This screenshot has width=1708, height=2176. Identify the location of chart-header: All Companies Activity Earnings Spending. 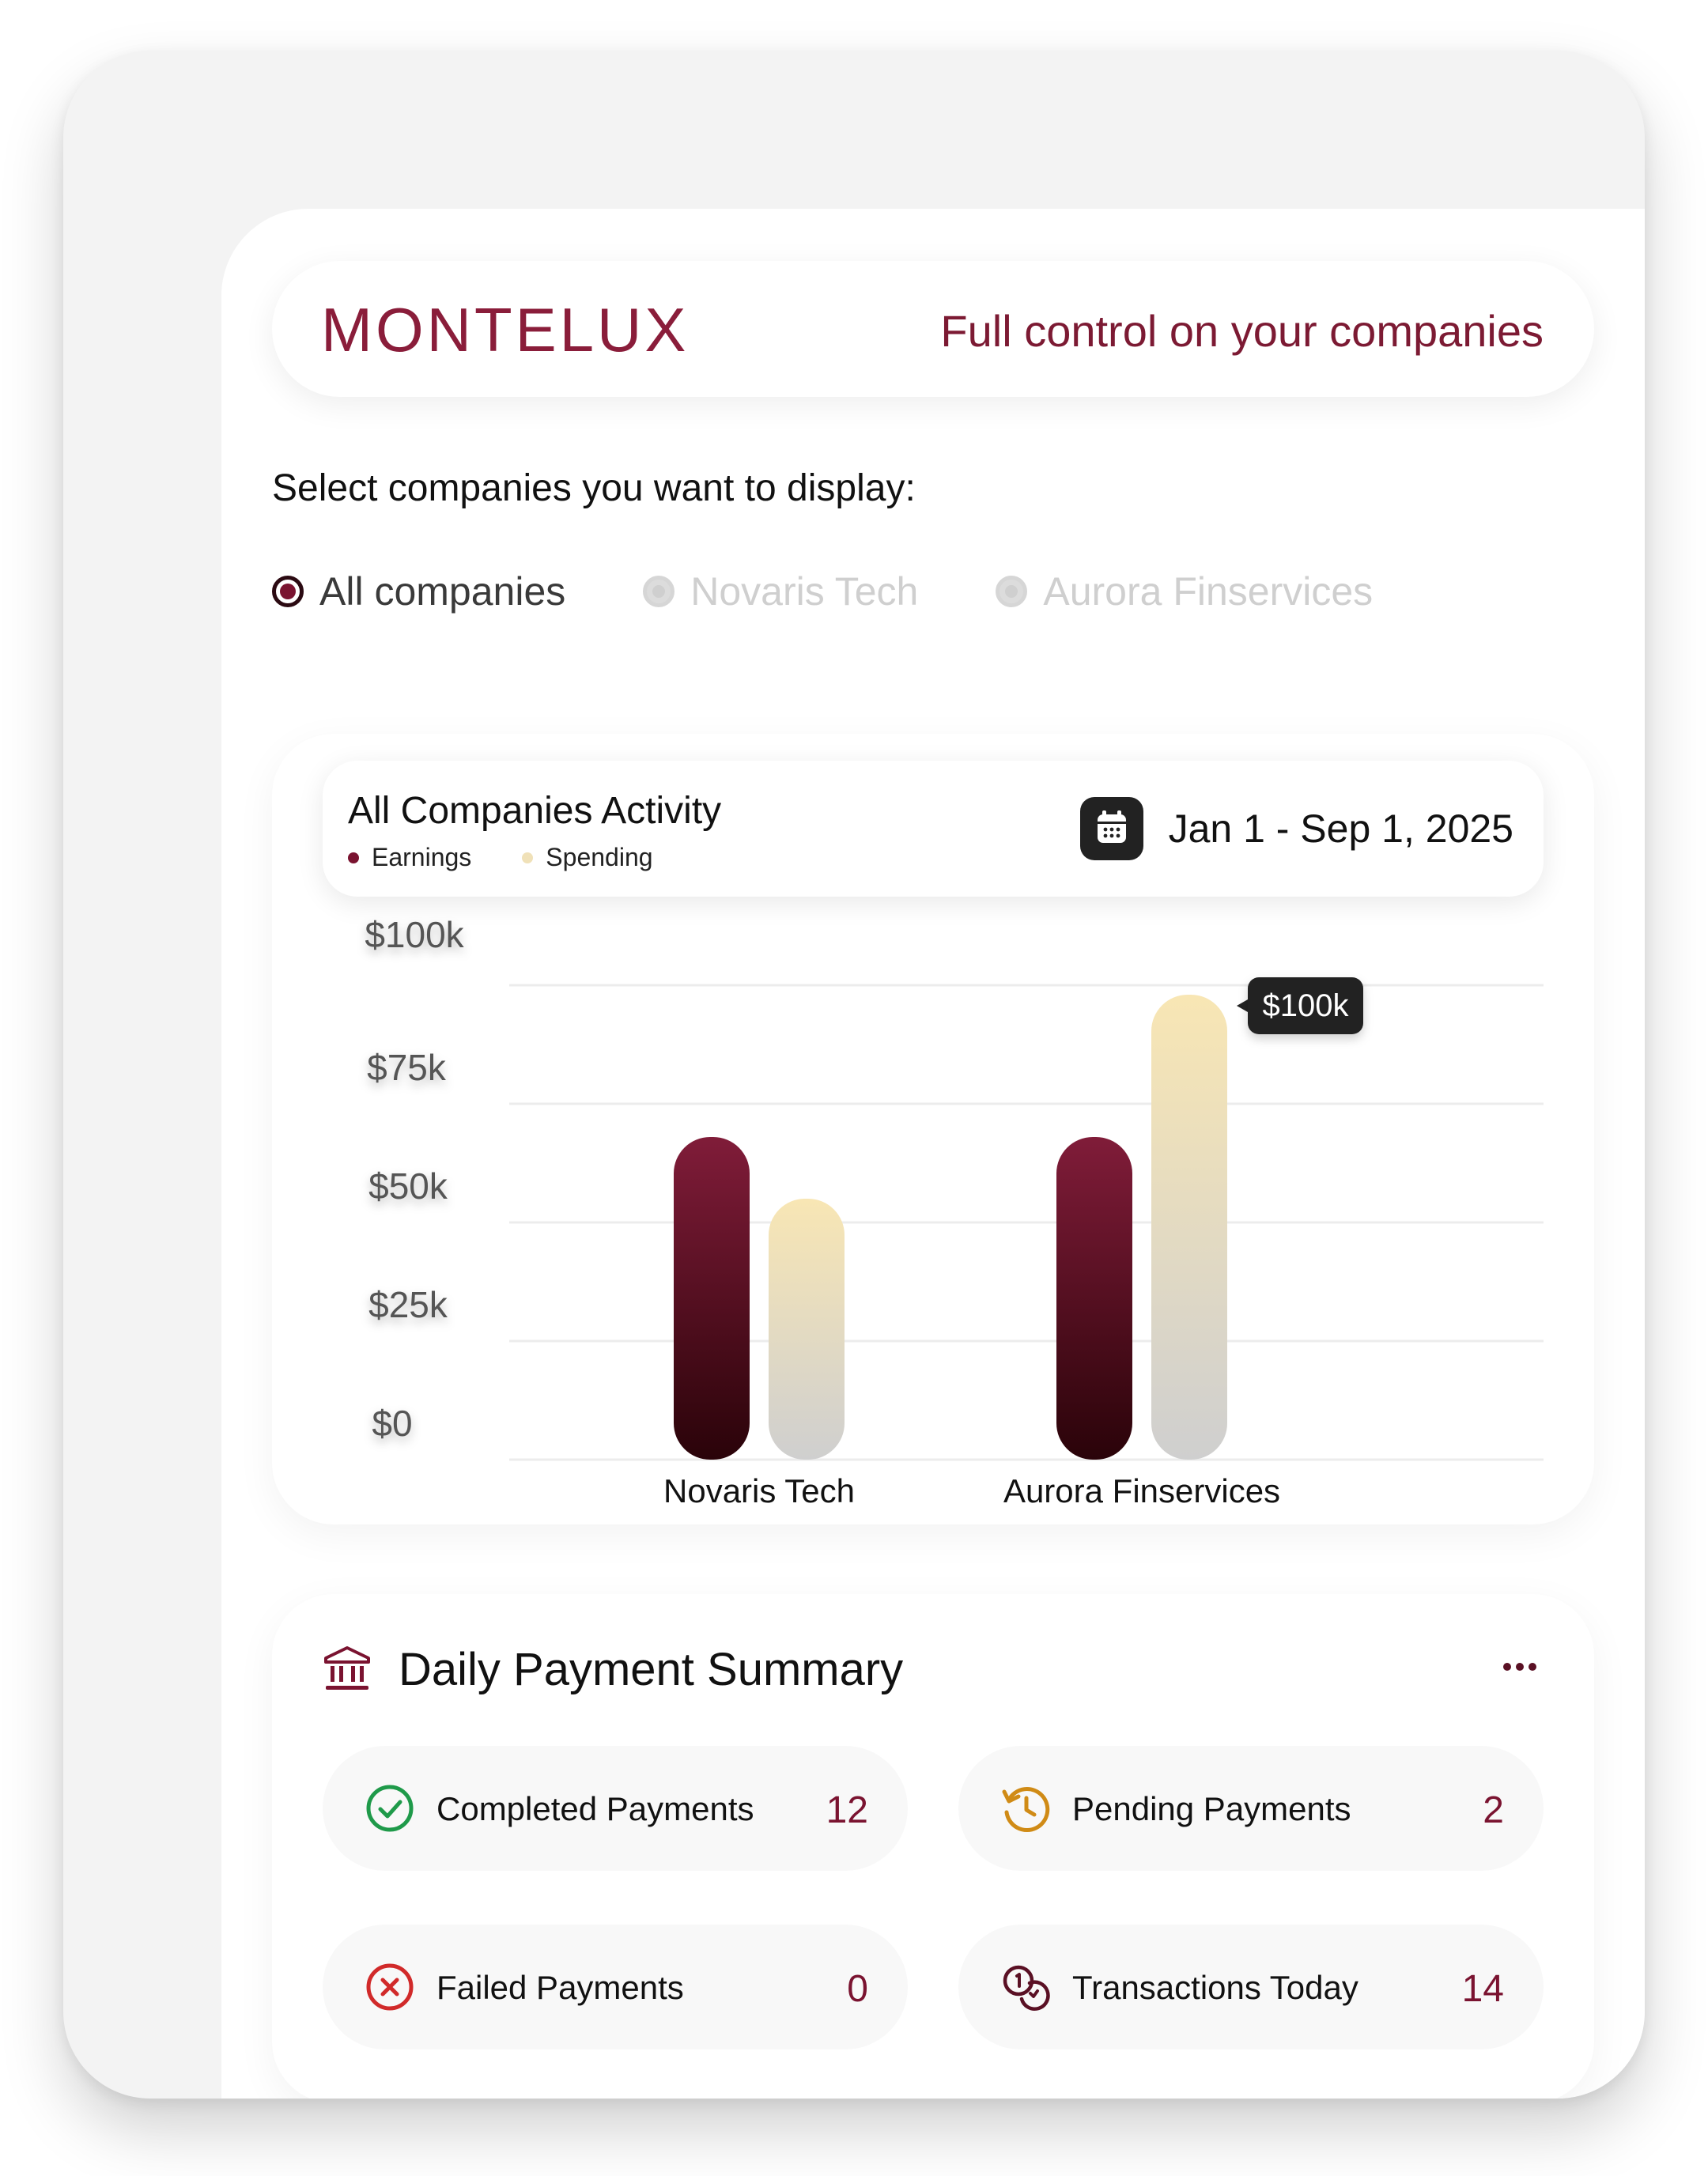
(933, 829).